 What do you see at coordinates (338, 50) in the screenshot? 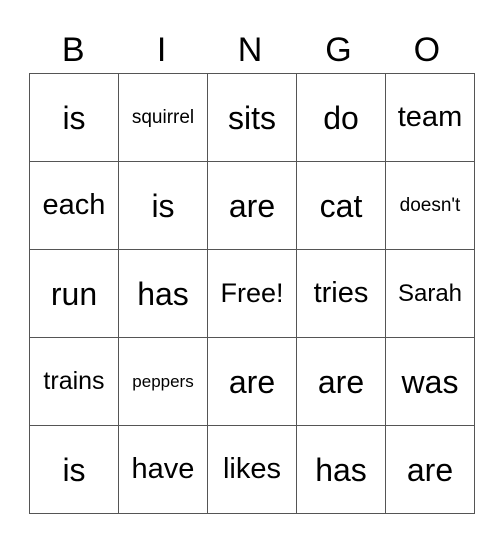
I see `header-letter-g: G` at bounding box center [338, 50].